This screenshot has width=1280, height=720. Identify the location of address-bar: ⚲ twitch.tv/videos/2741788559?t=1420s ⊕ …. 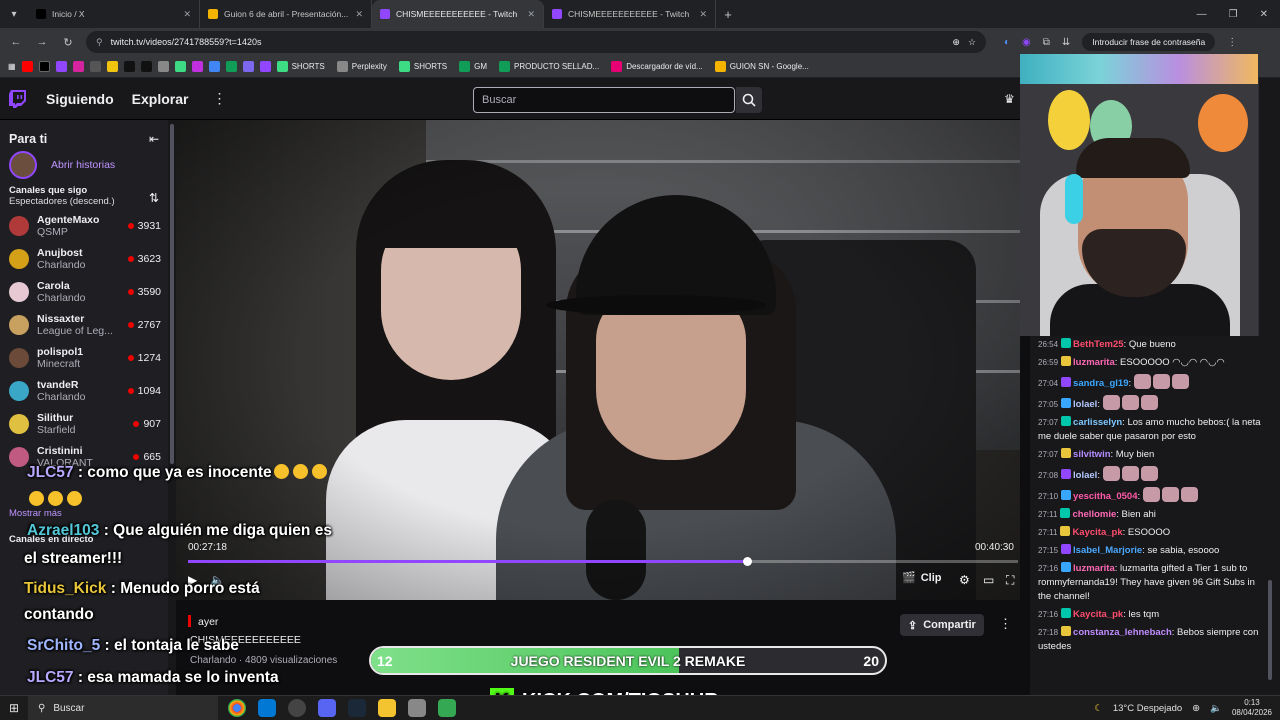
(536, 42).